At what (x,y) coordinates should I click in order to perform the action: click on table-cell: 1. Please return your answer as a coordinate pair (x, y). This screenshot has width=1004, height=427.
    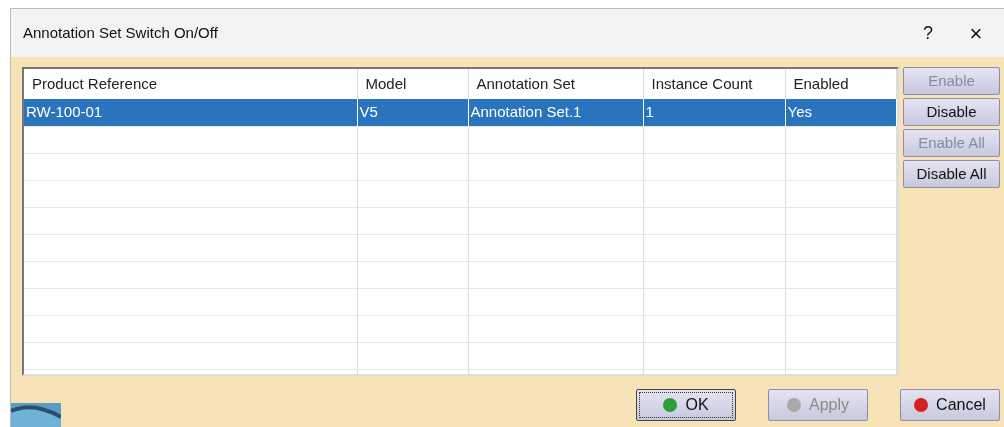
    Looking at the image, I should click on (714, 112).